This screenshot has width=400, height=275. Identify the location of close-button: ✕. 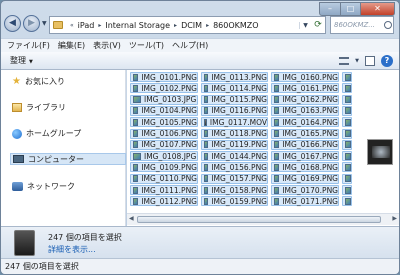
(378, 9).